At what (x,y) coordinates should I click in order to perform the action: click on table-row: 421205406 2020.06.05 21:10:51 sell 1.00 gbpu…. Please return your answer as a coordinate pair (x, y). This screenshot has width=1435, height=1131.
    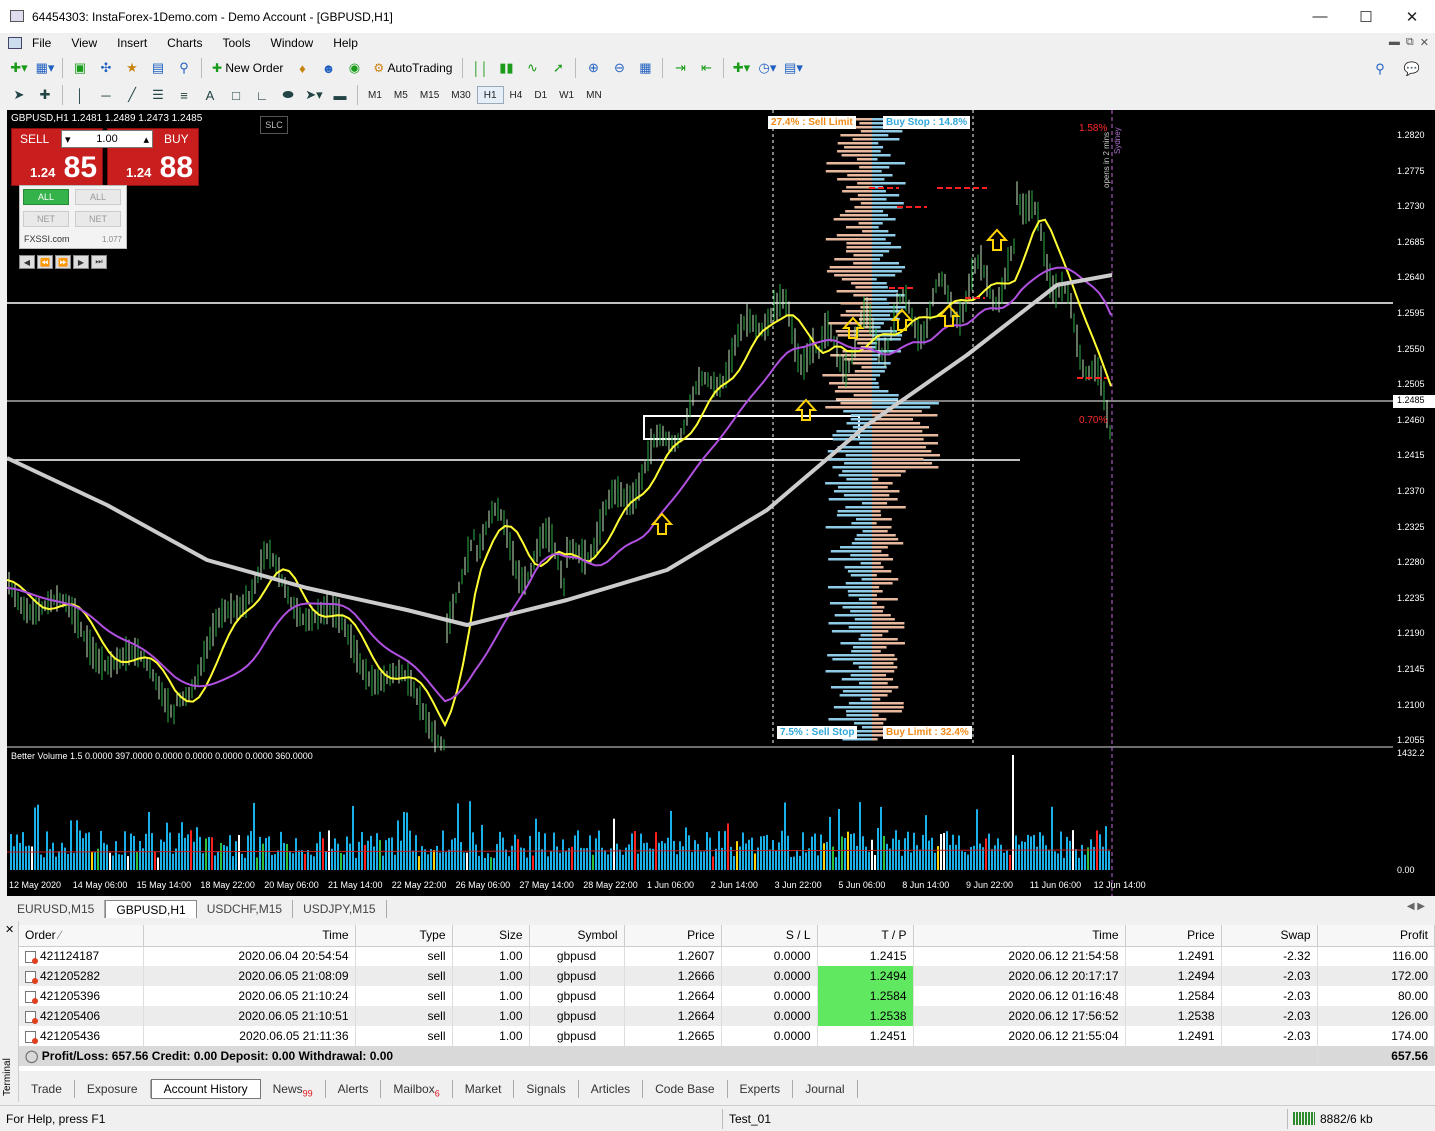
    Looking at the image, I should click on (727, 1016).